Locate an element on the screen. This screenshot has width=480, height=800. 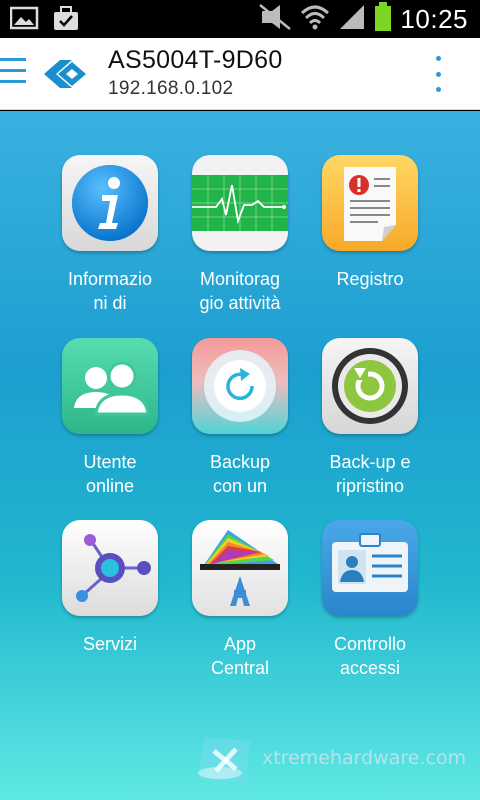
tile-label: Monitorag gio attività is located at coordinates (240, 291).